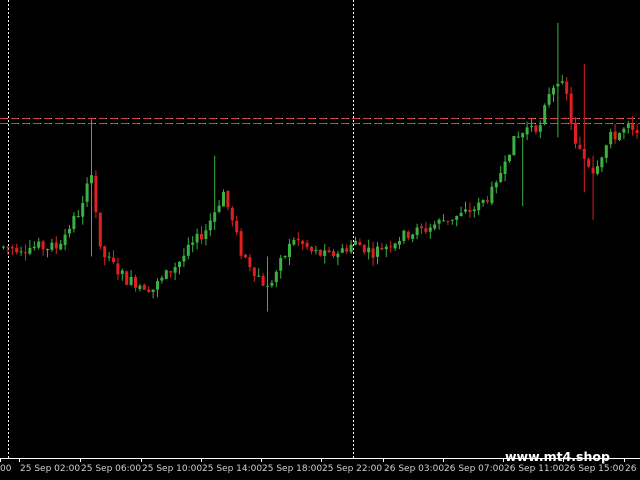 Image resolution: width=640 pixels, height=480 pixels. Describe the element at coordinates (6, 469) in the screenshot. I see `time-tick-label: 00` at that location.